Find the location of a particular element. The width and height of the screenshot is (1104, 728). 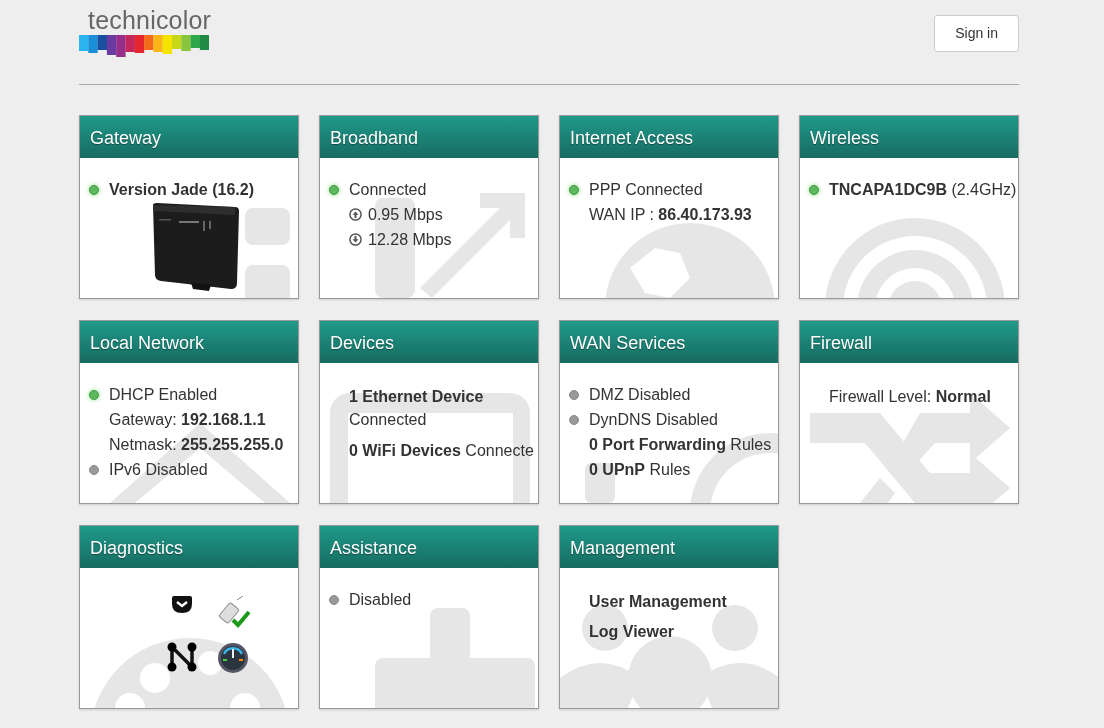

status-text: PPP Connected is located at coordinates (646, 190).